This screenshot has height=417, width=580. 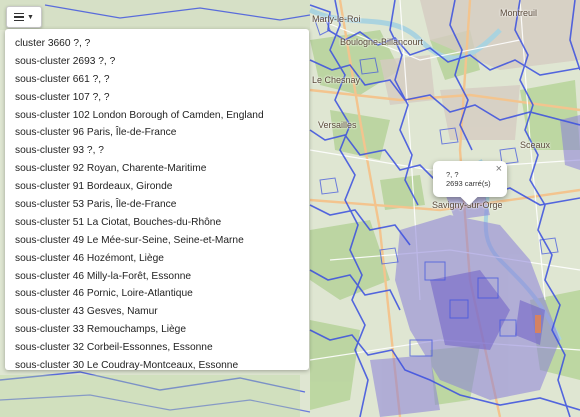 I want to click on map-label: Boulogne-Billancourt, so click(x=382, y=42).